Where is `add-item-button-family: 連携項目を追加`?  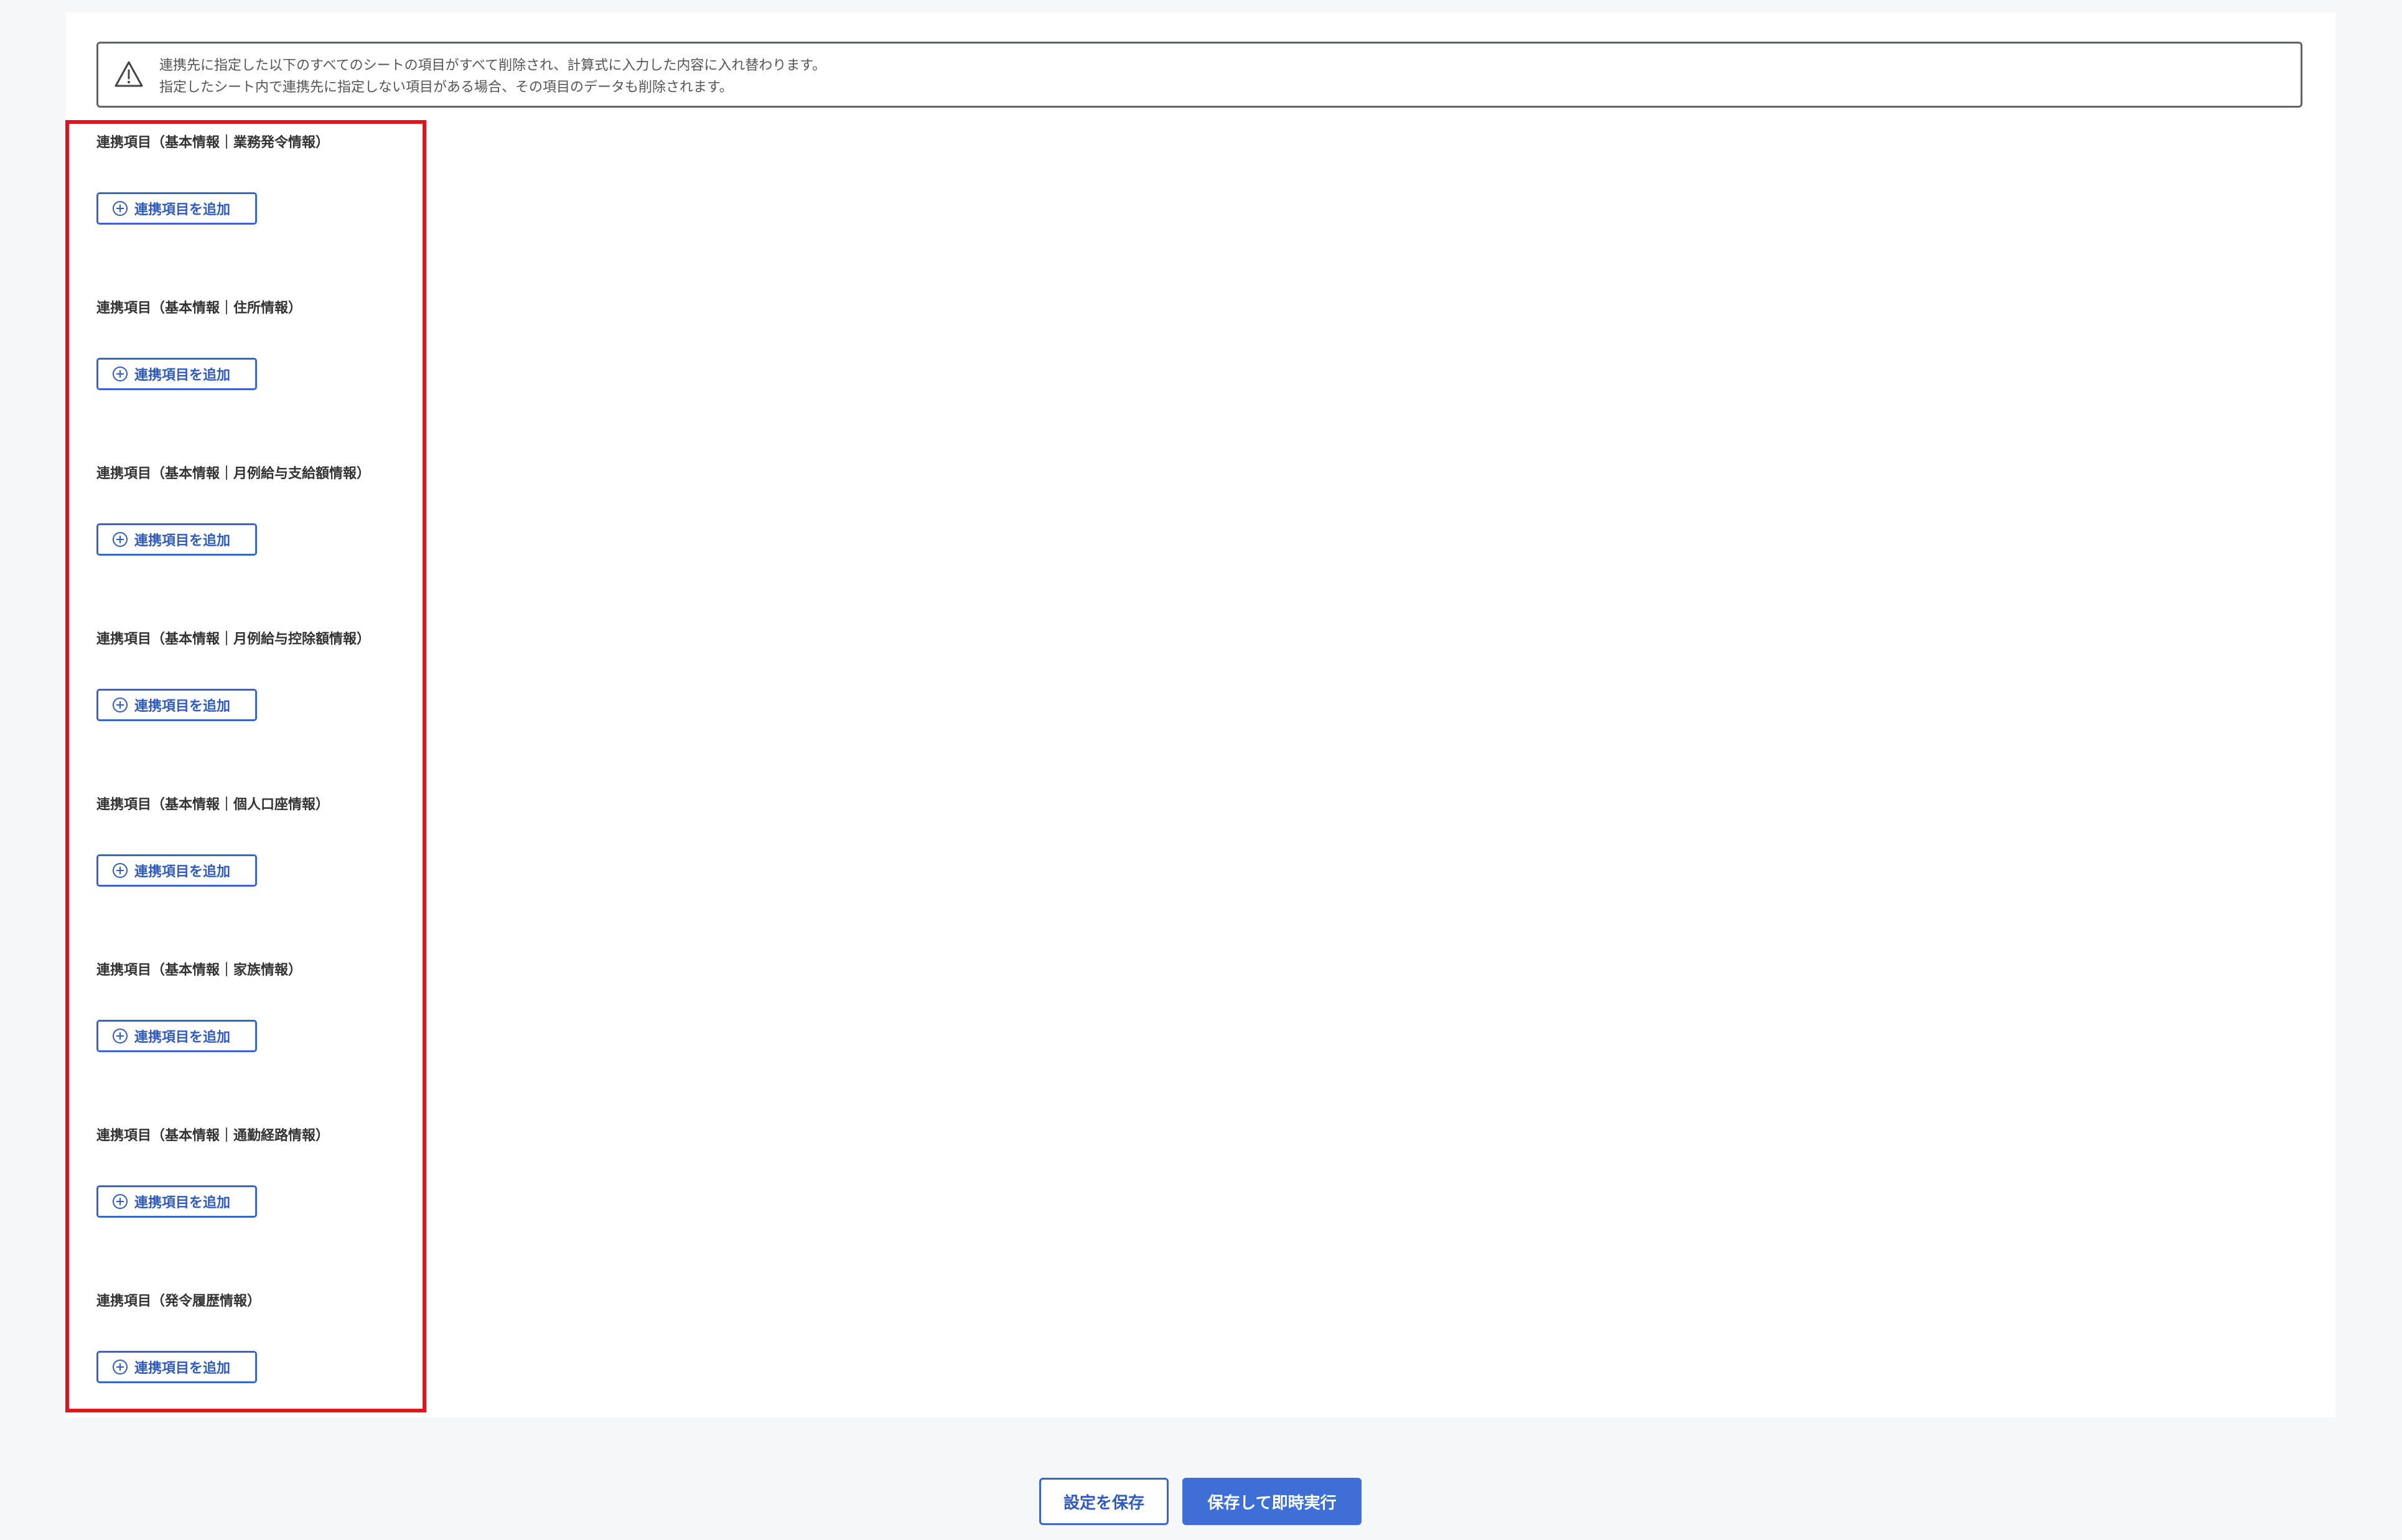 add-item-button-family: 連携項目を追加 is located at coordinates (176, 1036).